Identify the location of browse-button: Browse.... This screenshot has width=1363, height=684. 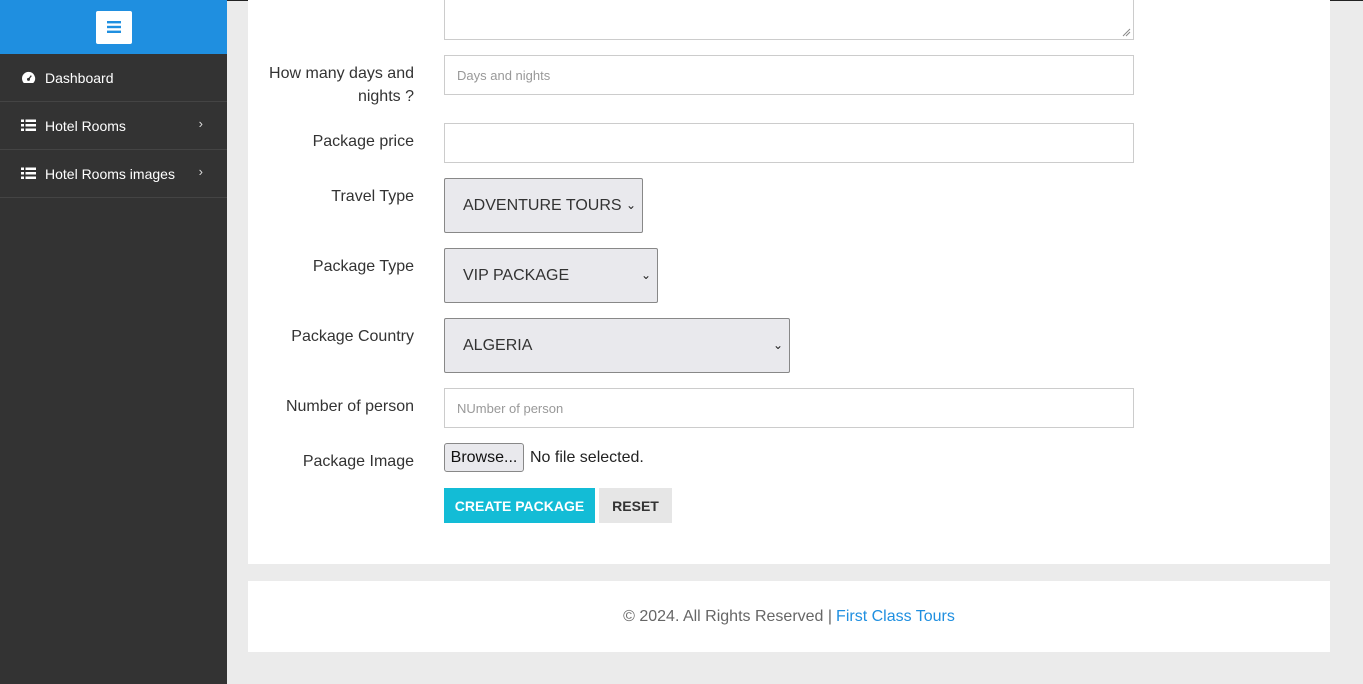
(484, 457).